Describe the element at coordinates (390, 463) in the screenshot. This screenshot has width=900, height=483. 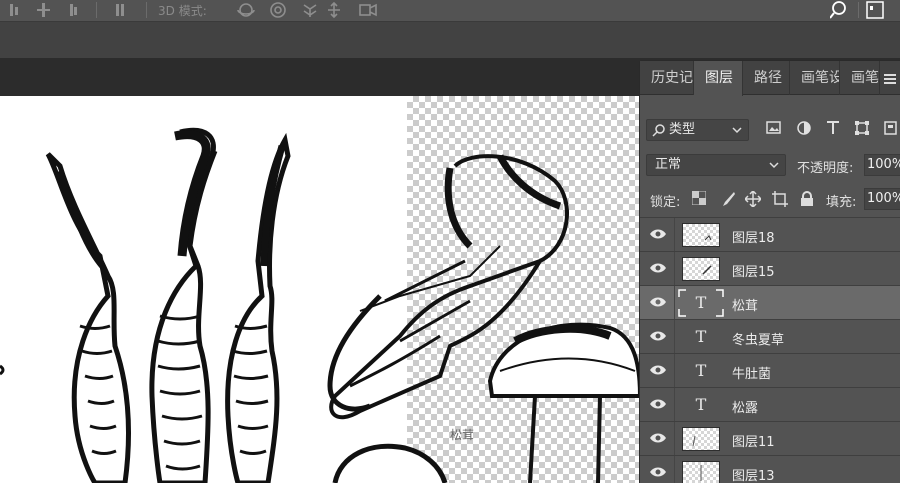
I see `truffle-drawing` at that location.